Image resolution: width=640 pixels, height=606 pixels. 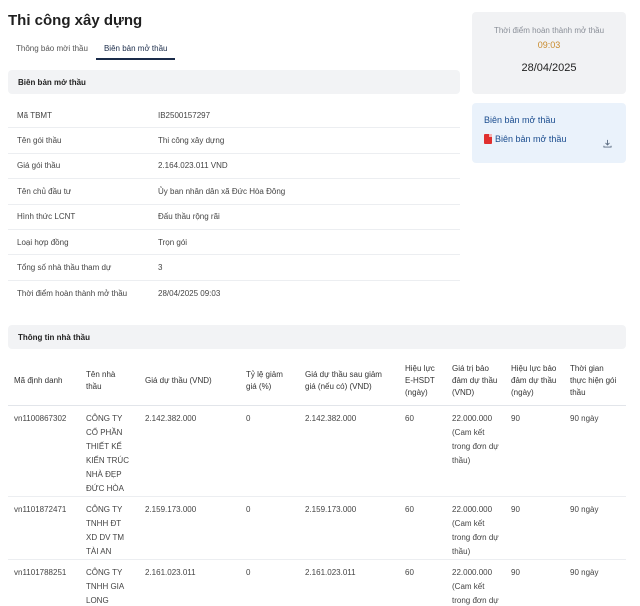 I want to click on tab-bar: Thông báo mời thầu Biên bản mở thầu, so click(x=234, y=50).